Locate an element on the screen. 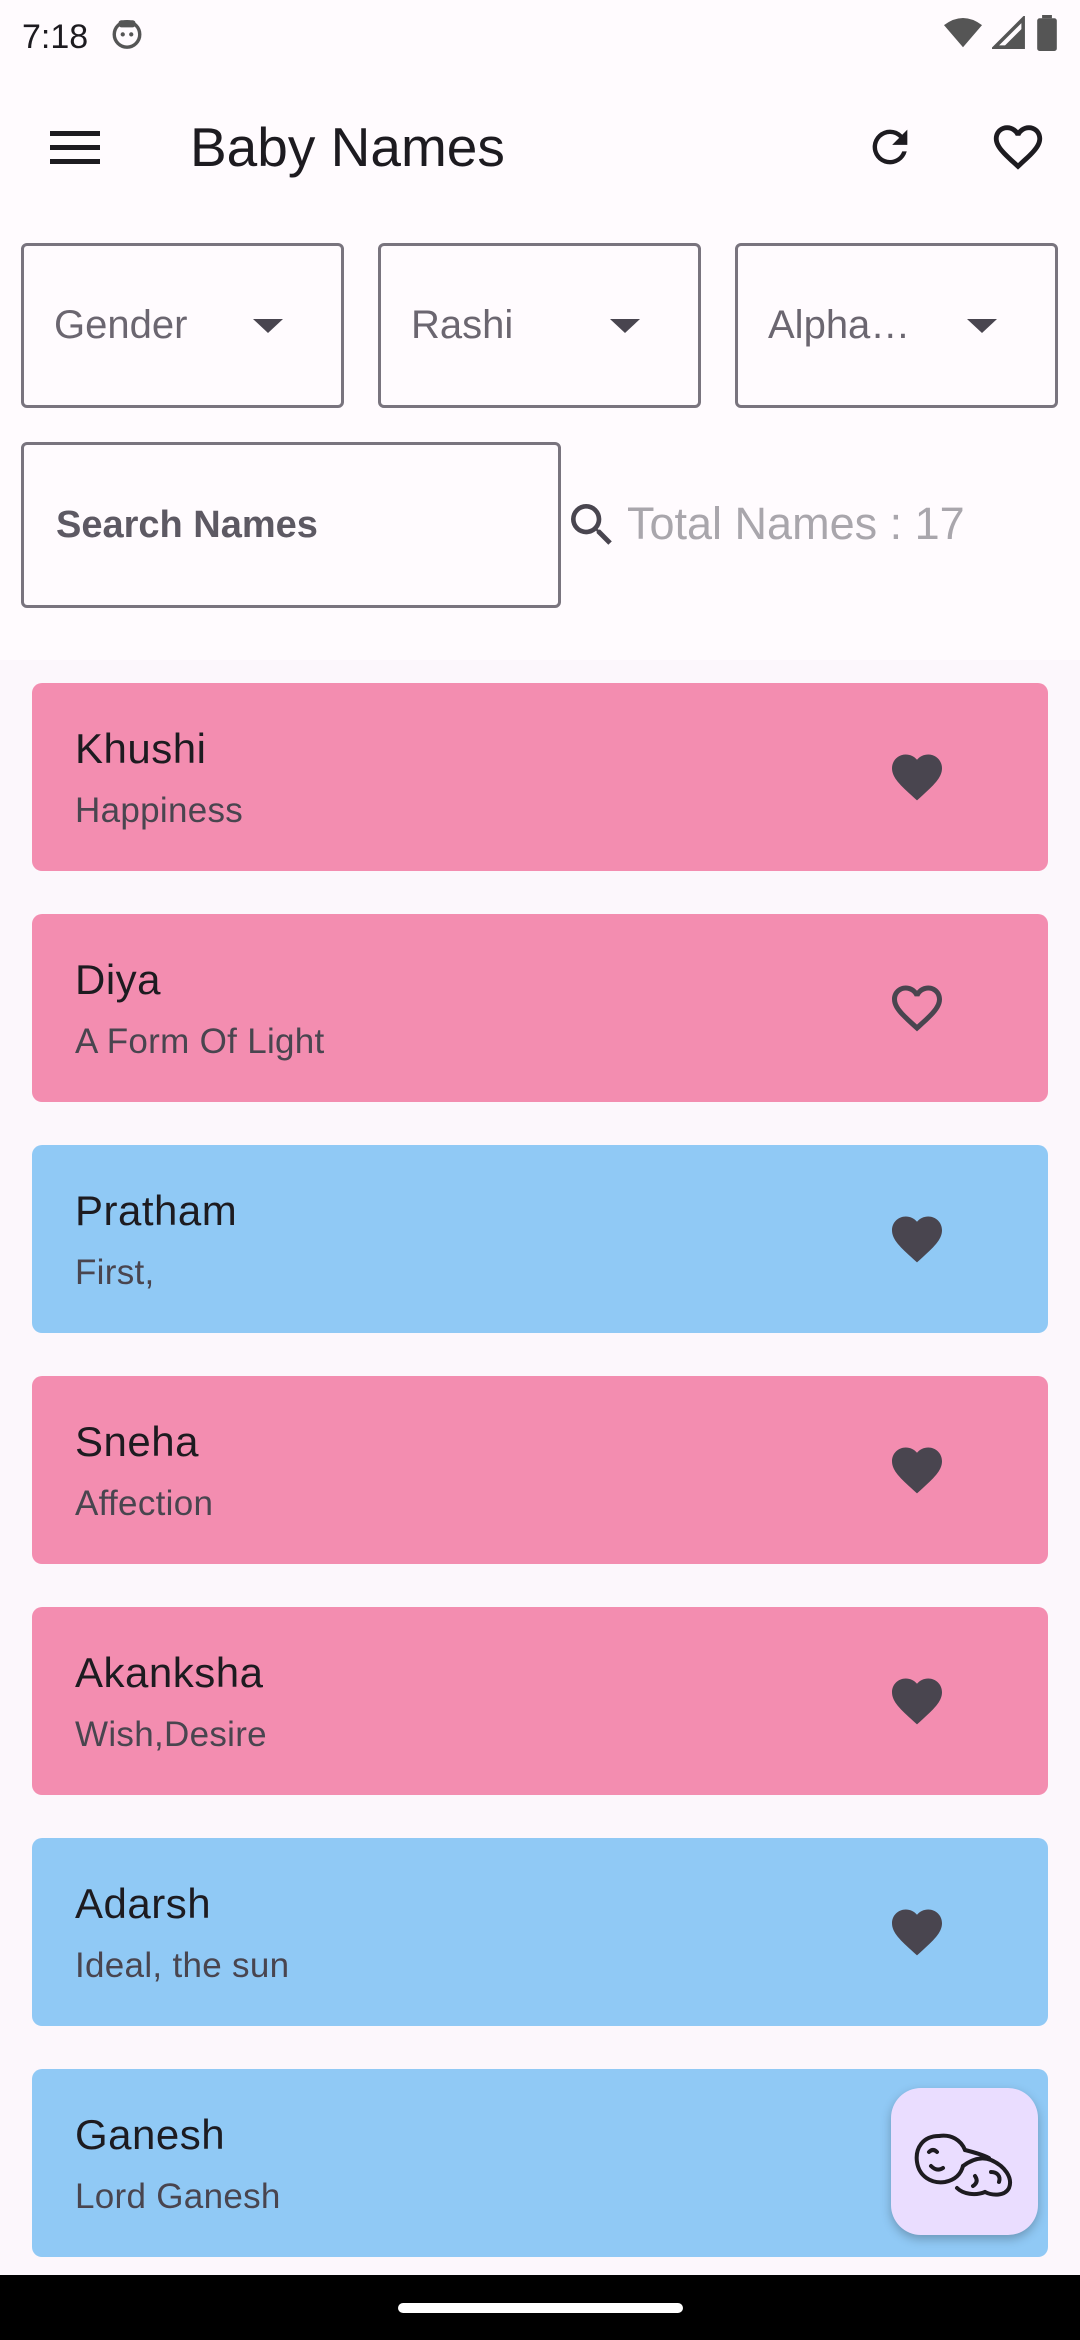 The image size is (1080, 2340). refresh-button is located at coordinates (890, 147).